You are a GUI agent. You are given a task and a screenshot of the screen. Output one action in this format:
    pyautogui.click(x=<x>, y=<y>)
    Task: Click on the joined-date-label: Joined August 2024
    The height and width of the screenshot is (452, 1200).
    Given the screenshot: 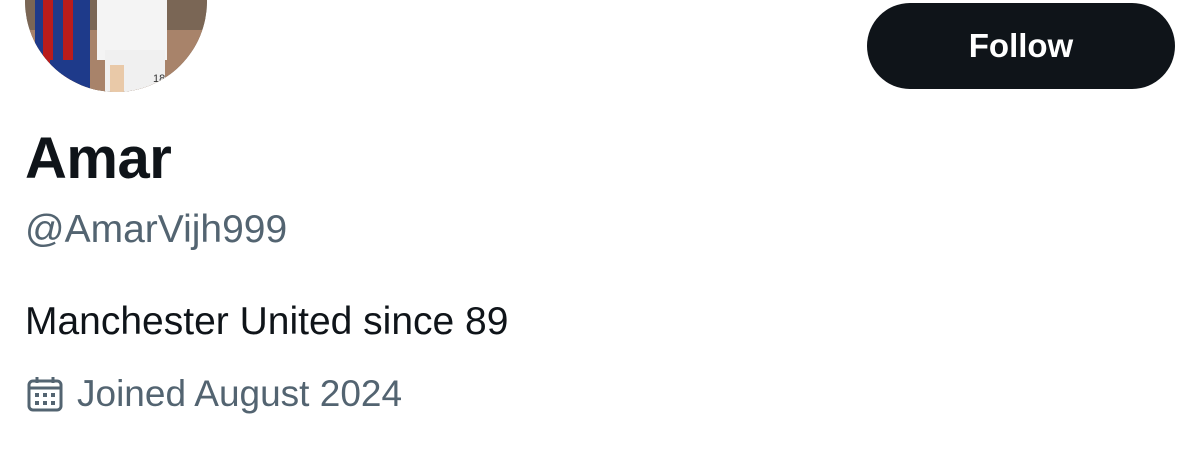 What is the action you would take?
    pyautogui.click(x=240, y=393)
    